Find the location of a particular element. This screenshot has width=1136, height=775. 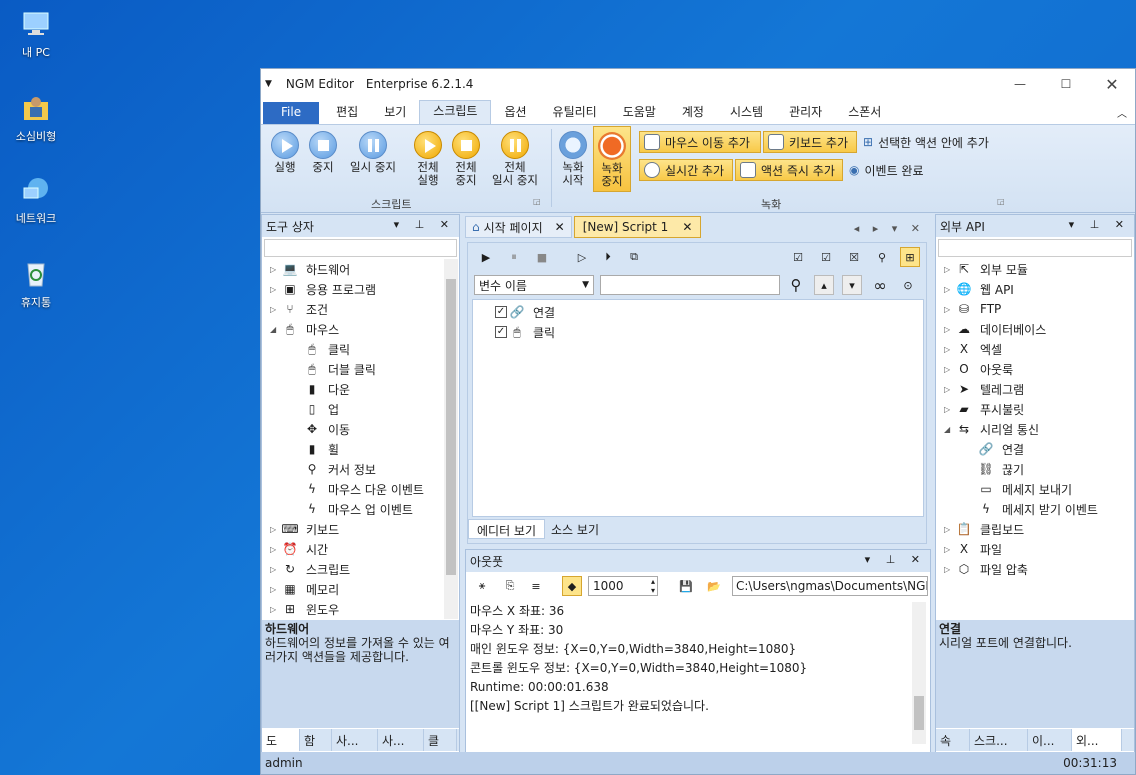

tab-source-view: 소스 보기 is located at coordinates (575, 529).